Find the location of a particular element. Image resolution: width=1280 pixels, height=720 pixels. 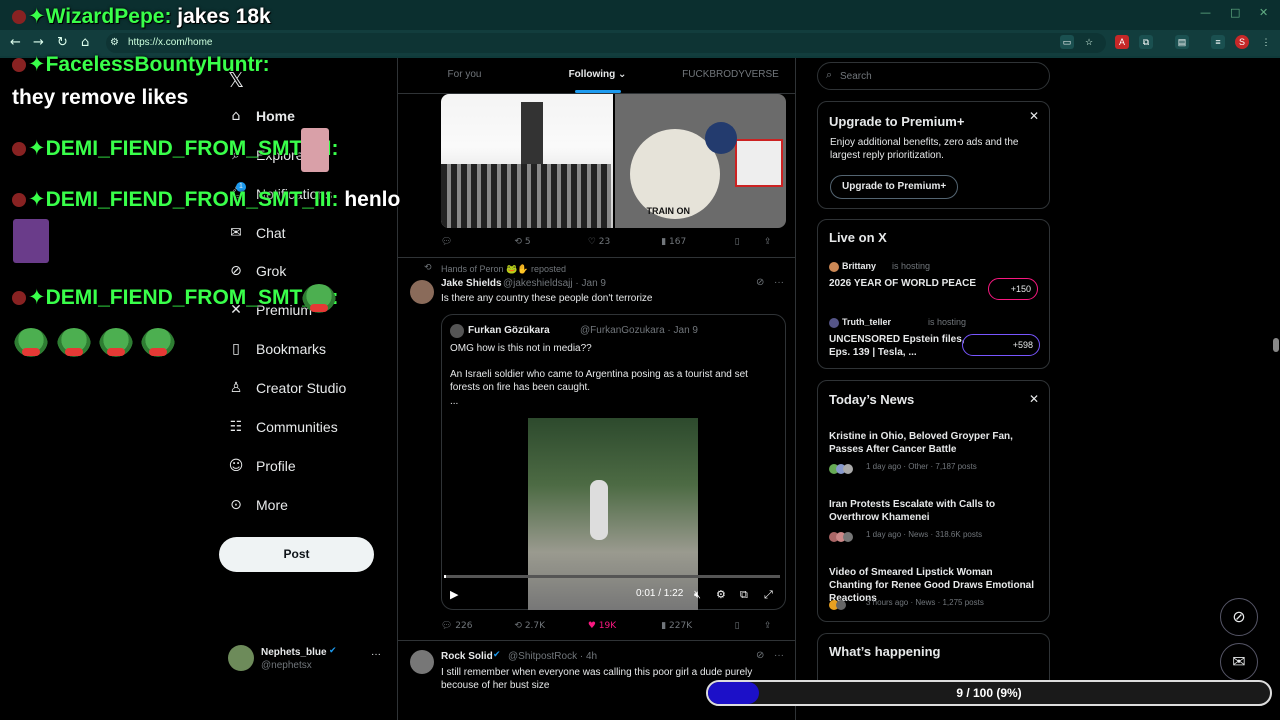

reply-icon: 💬︎ is located at coordinates (477, 242).